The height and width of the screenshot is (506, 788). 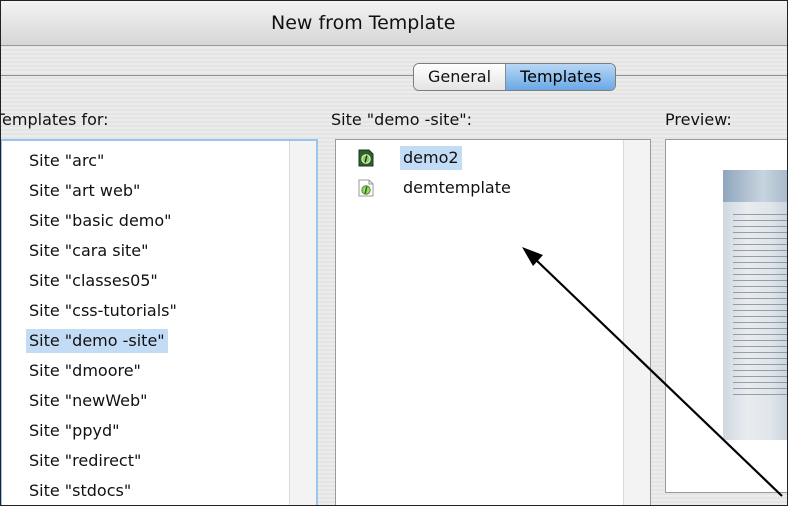 I want to click on list-item: Site "ppyd", so click(x=74, y=431).